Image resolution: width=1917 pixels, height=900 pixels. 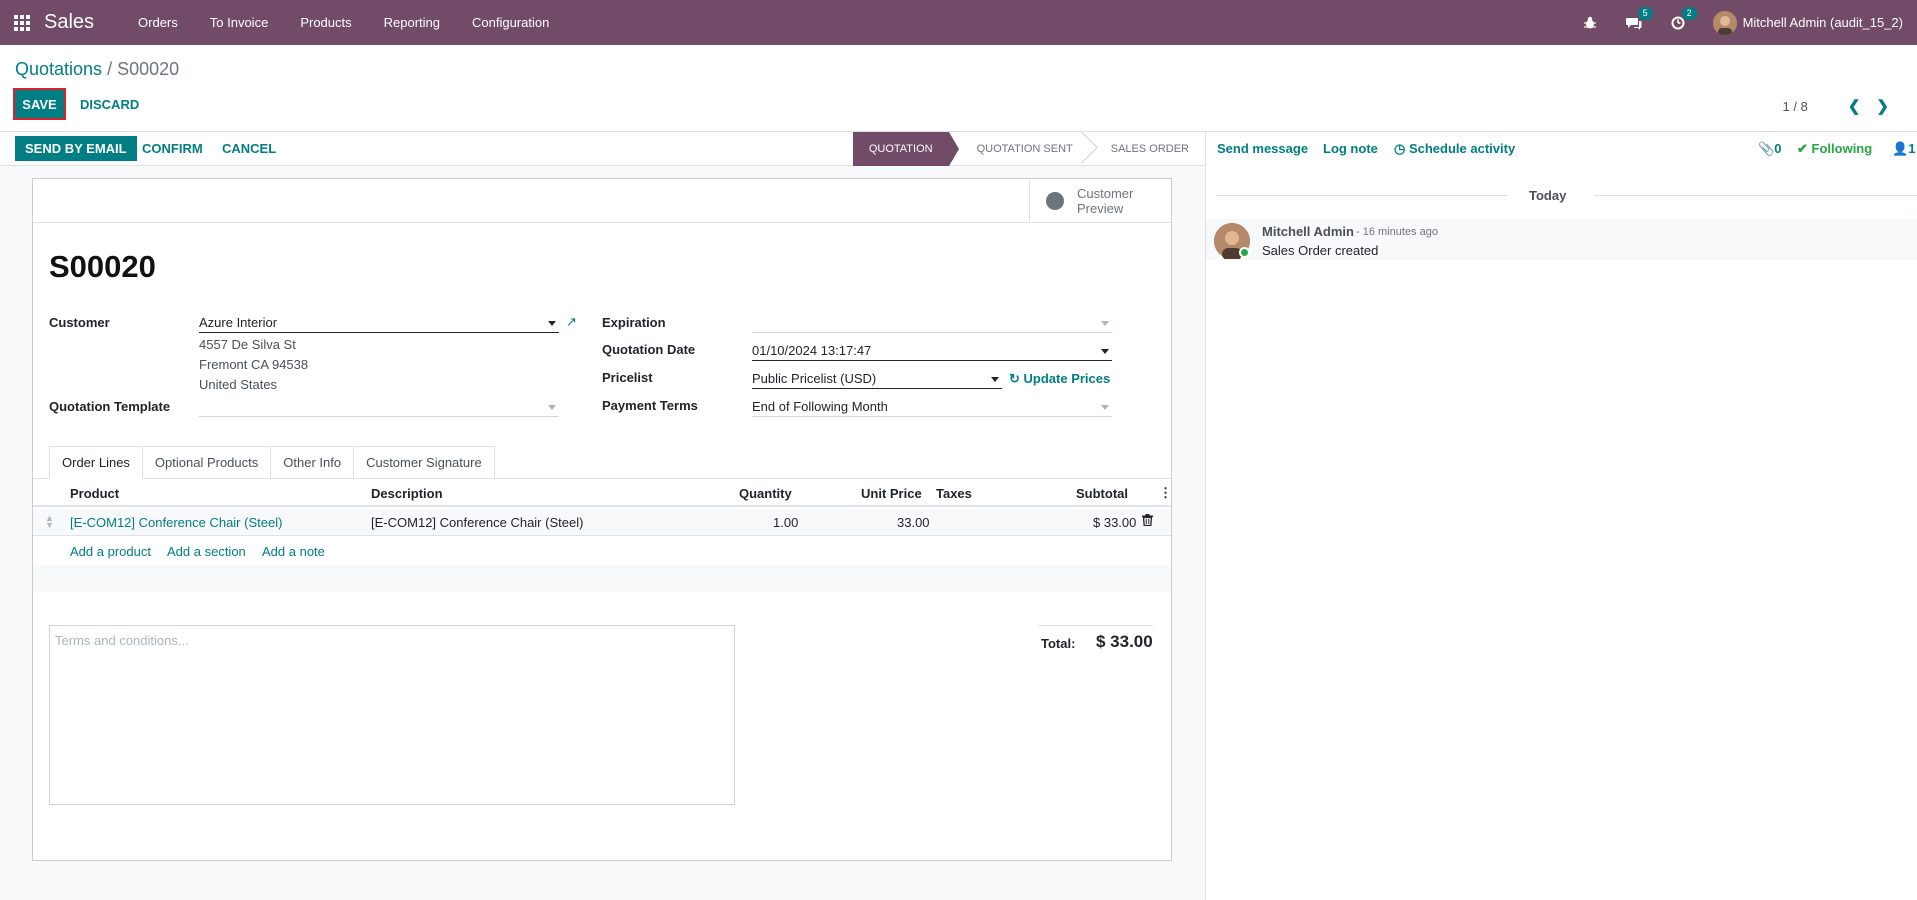 What do you see at coordinates (1350, 148) in the screenshot?
I see `log-note-button: Log note` at bounding box center [1350, 148].